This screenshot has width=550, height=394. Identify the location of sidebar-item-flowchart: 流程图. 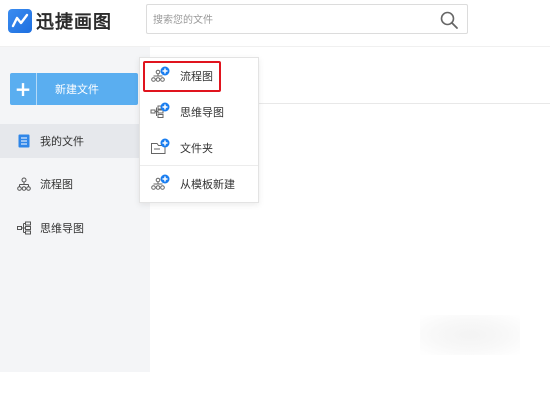
(75, 184).